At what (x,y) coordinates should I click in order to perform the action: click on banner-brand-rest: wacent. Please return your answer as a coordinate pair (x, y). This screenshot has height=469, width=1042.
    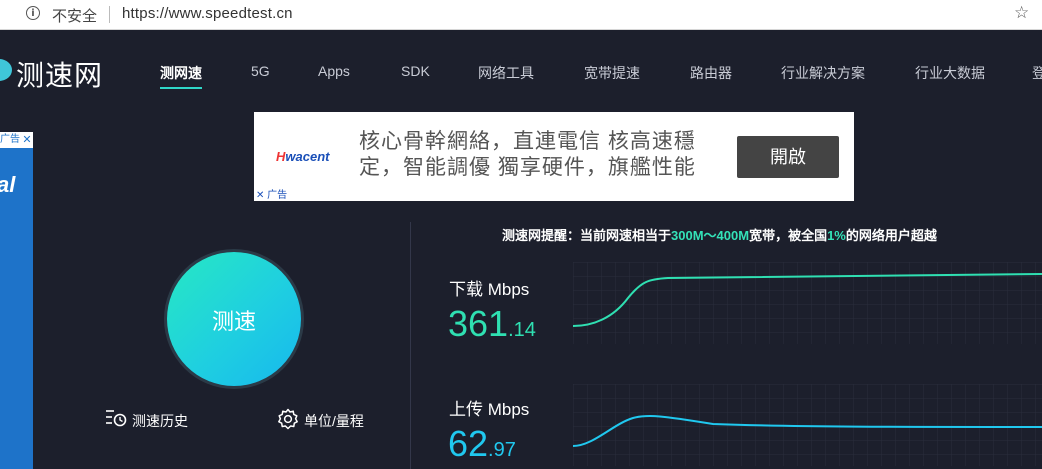
    Looking at the image, I should click on (307, 156).